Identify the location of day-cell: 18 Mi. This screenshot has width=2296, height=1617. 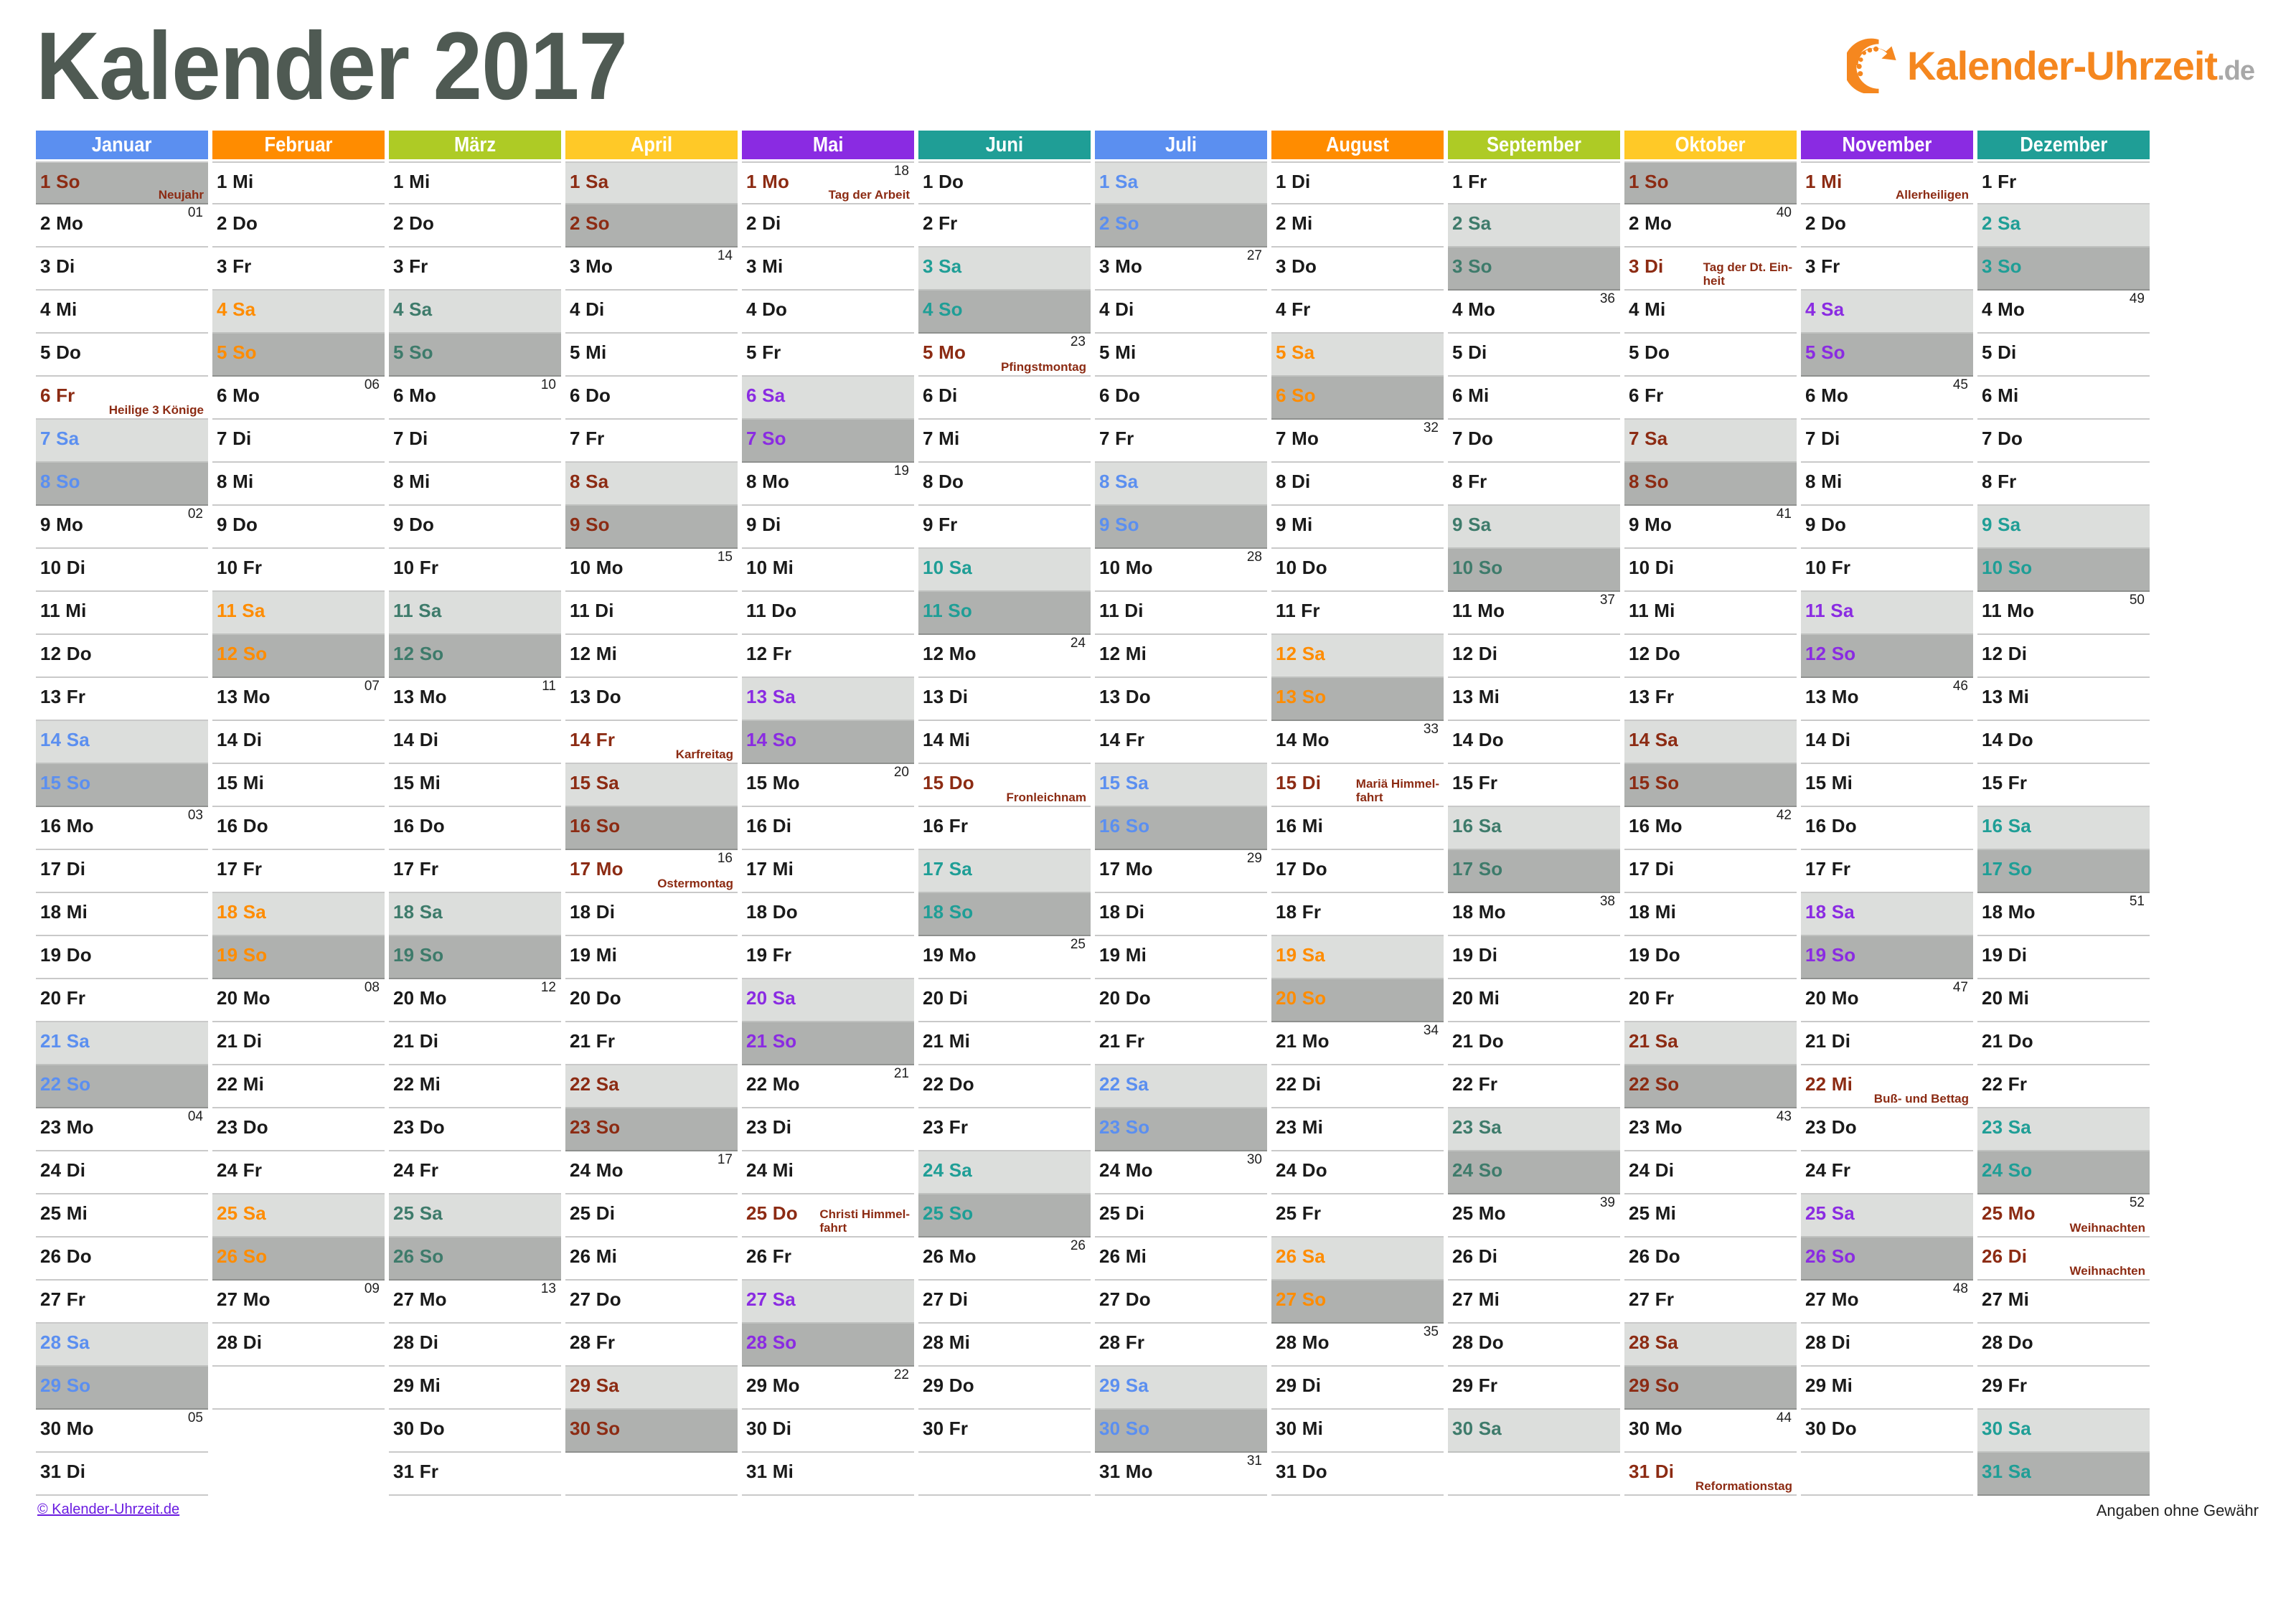
(1711, 914).